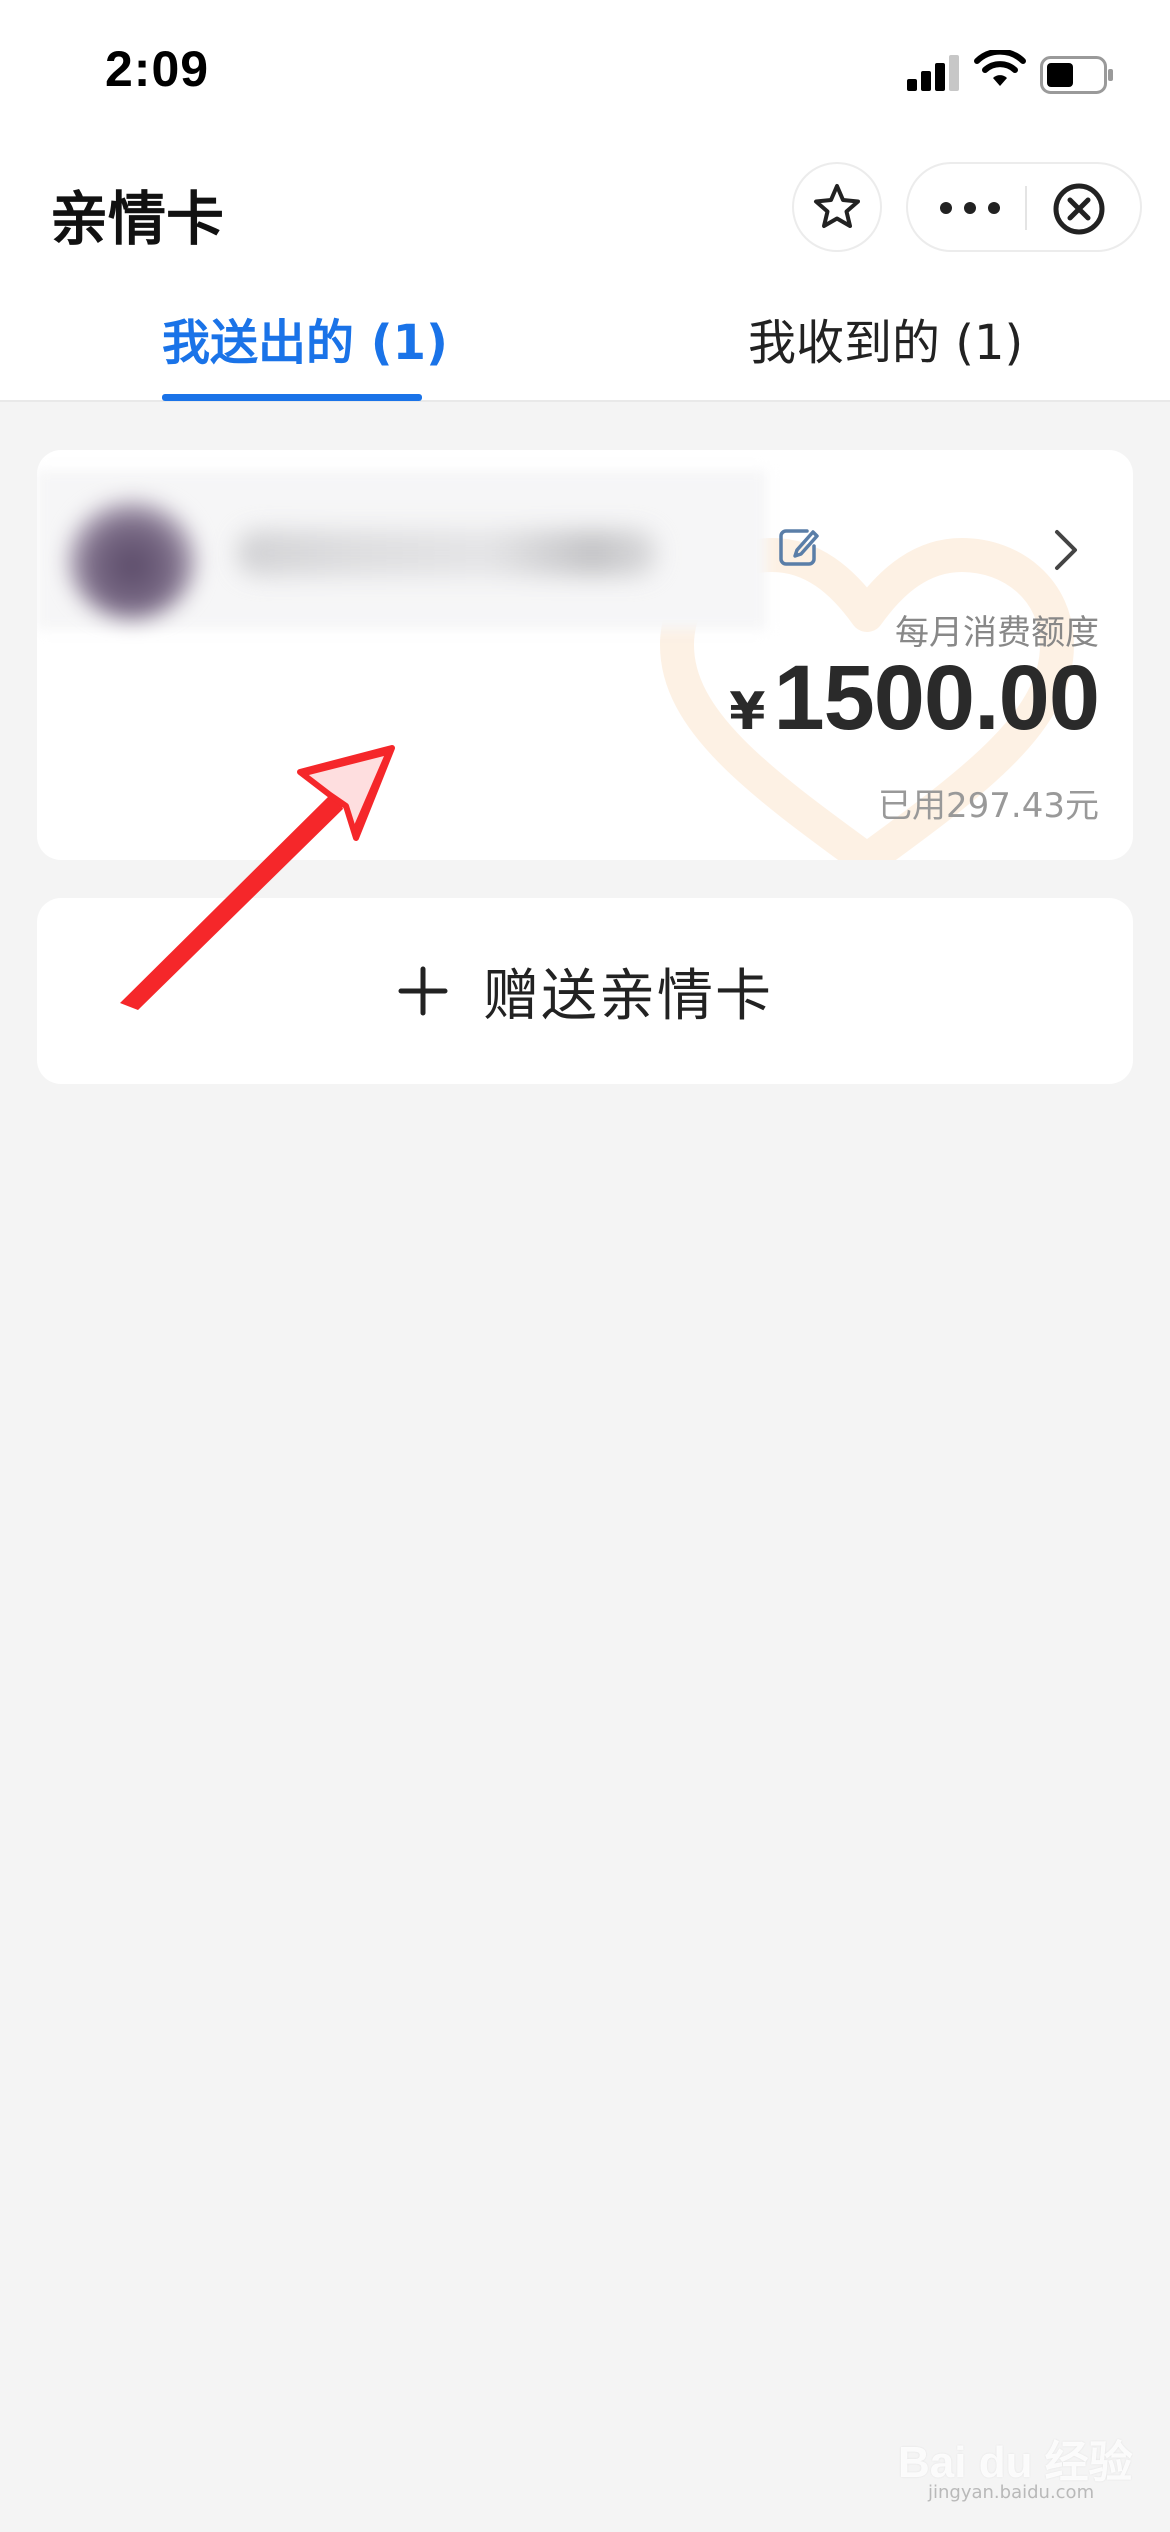 The width and height of the screenshot is (1170, 2532). I want to click on wifi-icon, so click(1000, 68).